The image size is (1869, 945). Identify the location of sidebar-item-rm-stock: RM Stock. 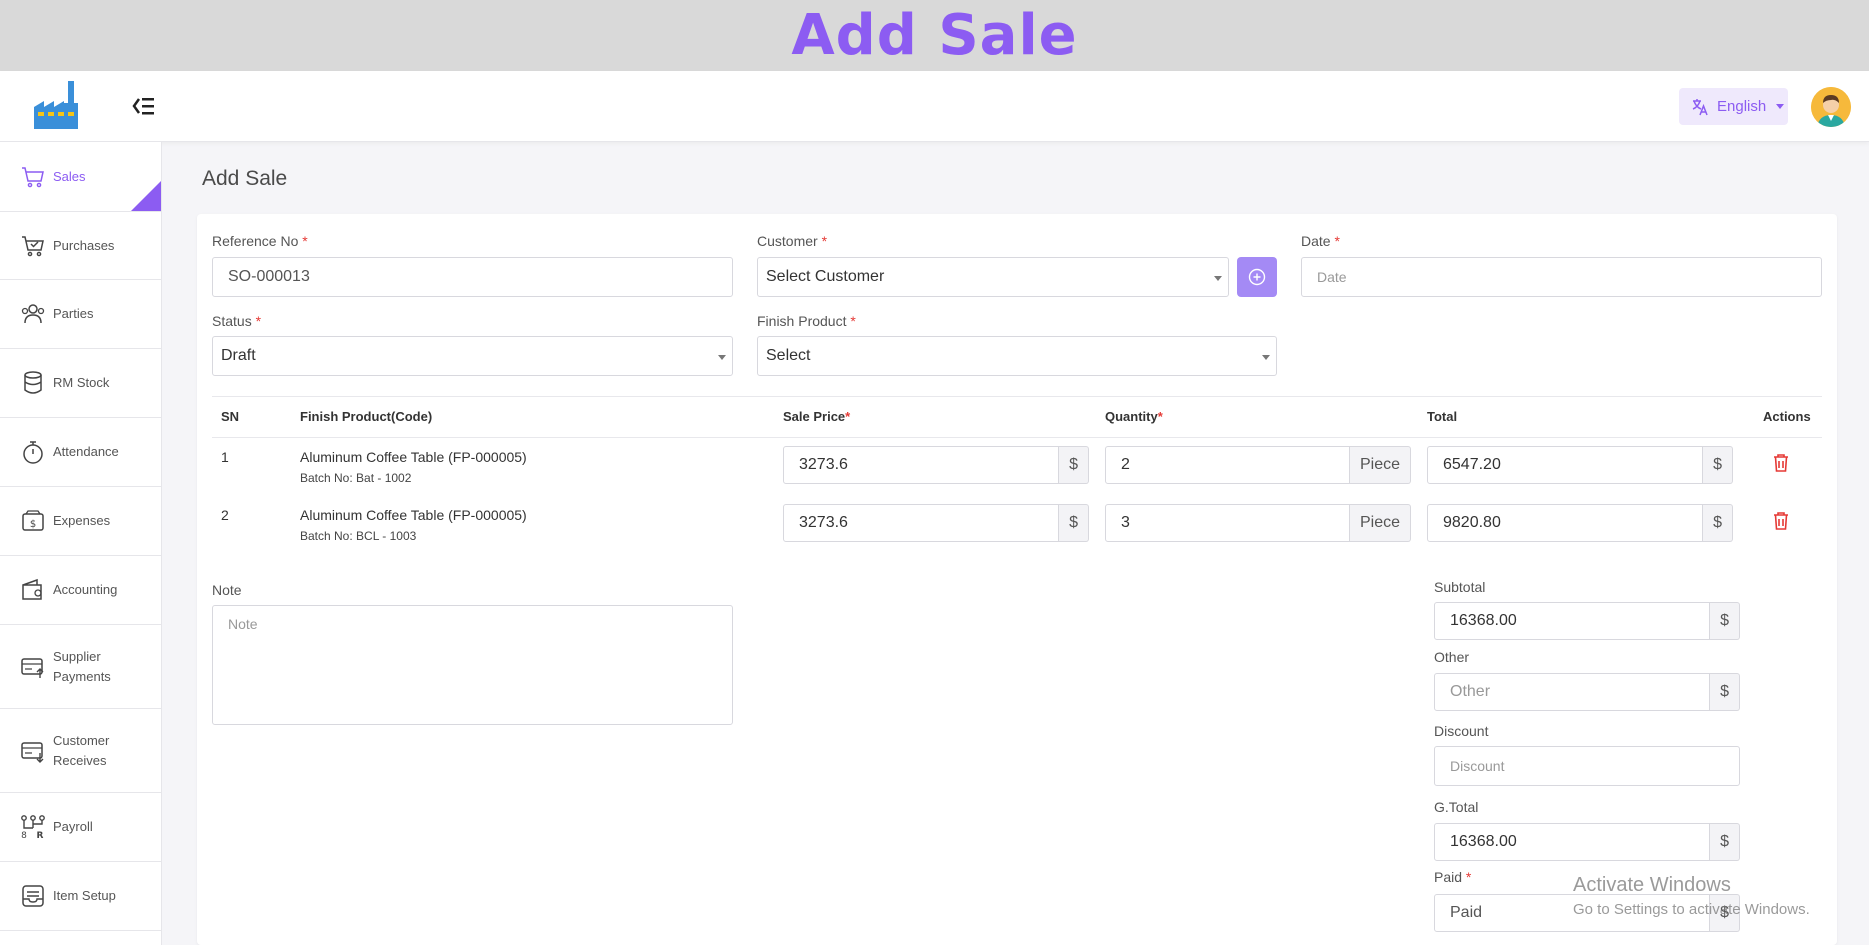
(80, 383).